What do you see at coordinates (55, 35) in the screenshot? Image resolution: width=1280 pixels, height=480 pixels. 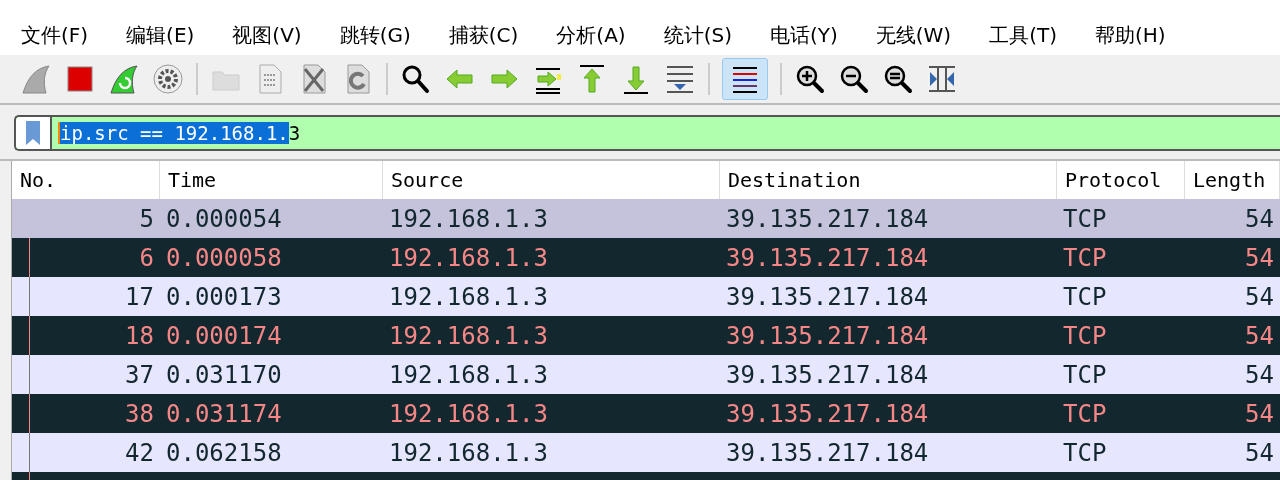 I see `menu-item: 文件(F)` at bounding box center [55, 35].